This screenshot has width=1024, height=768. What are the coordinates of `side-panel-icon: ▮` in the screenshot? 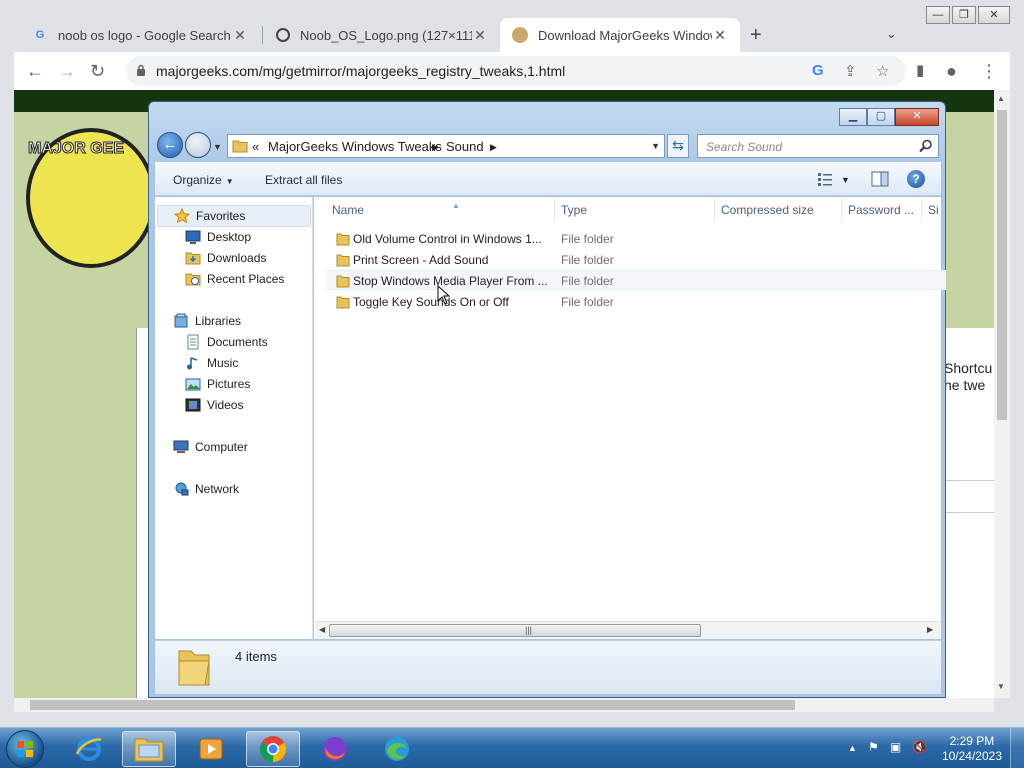 It's located at (920, 71).